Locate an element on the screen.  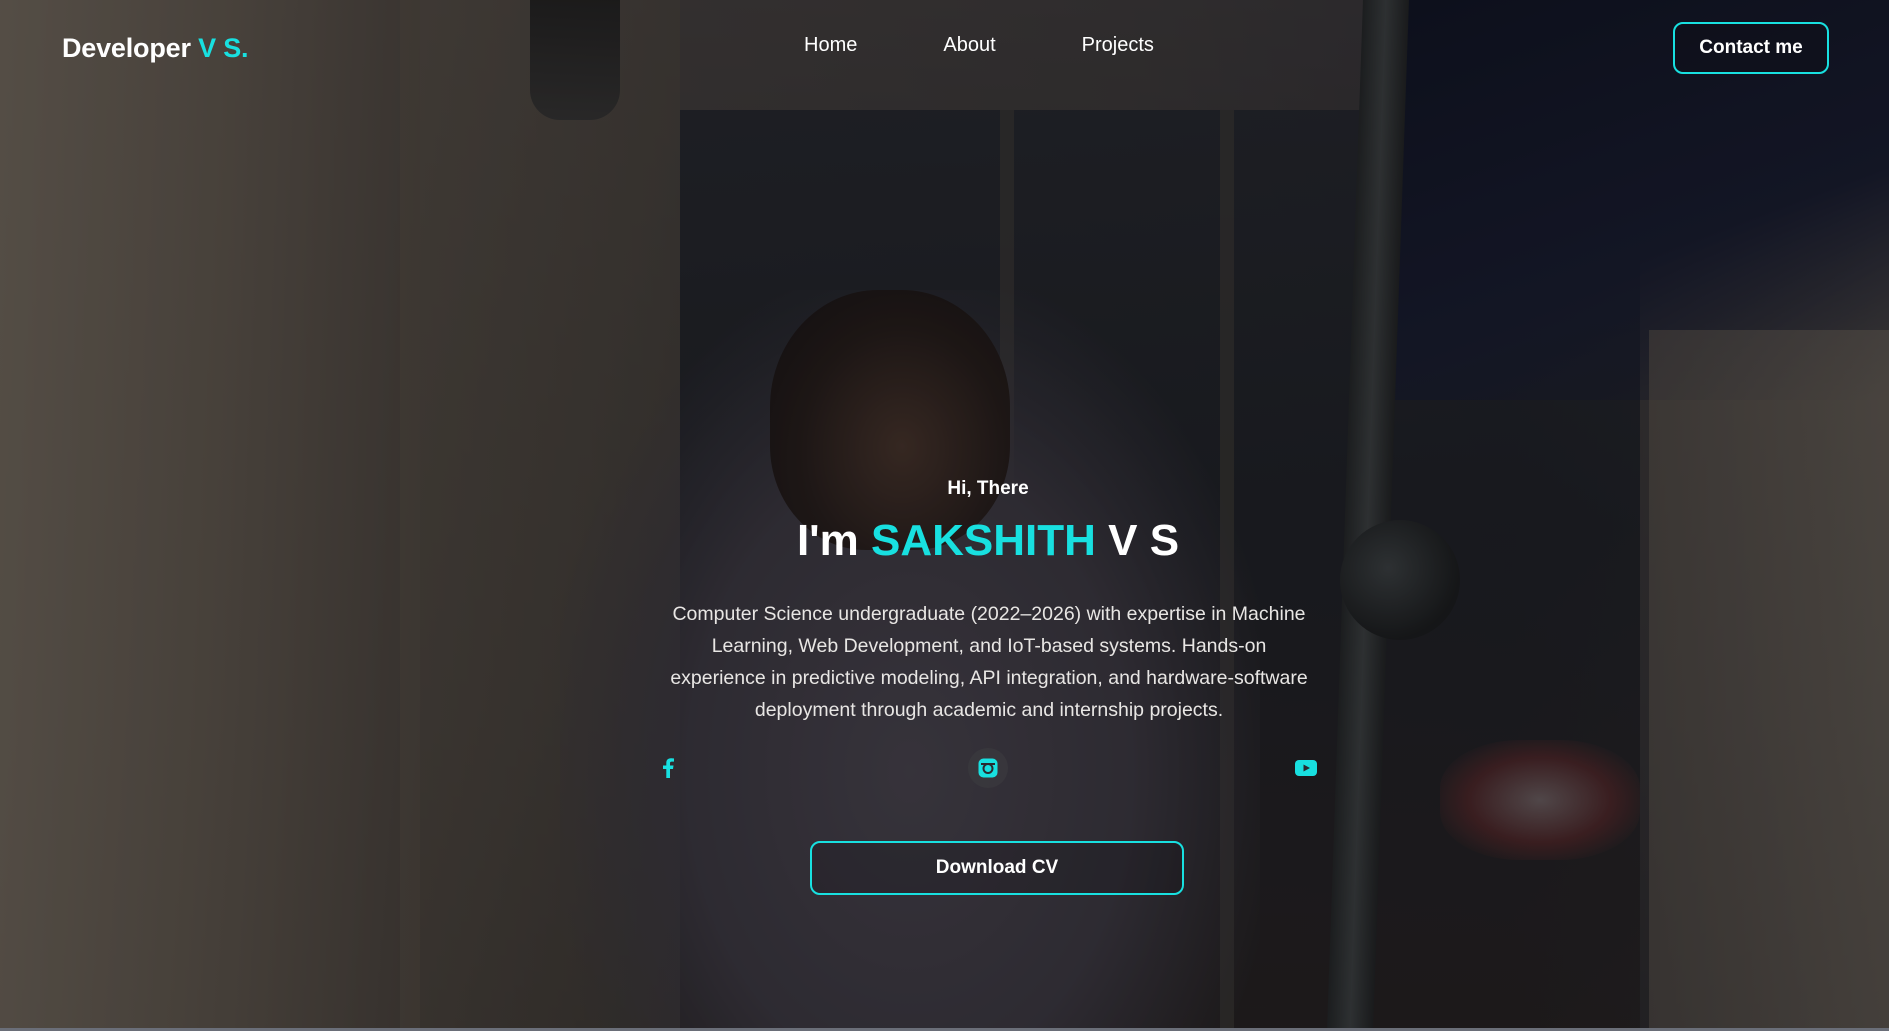
social-links is located at coordinates (944, 768).